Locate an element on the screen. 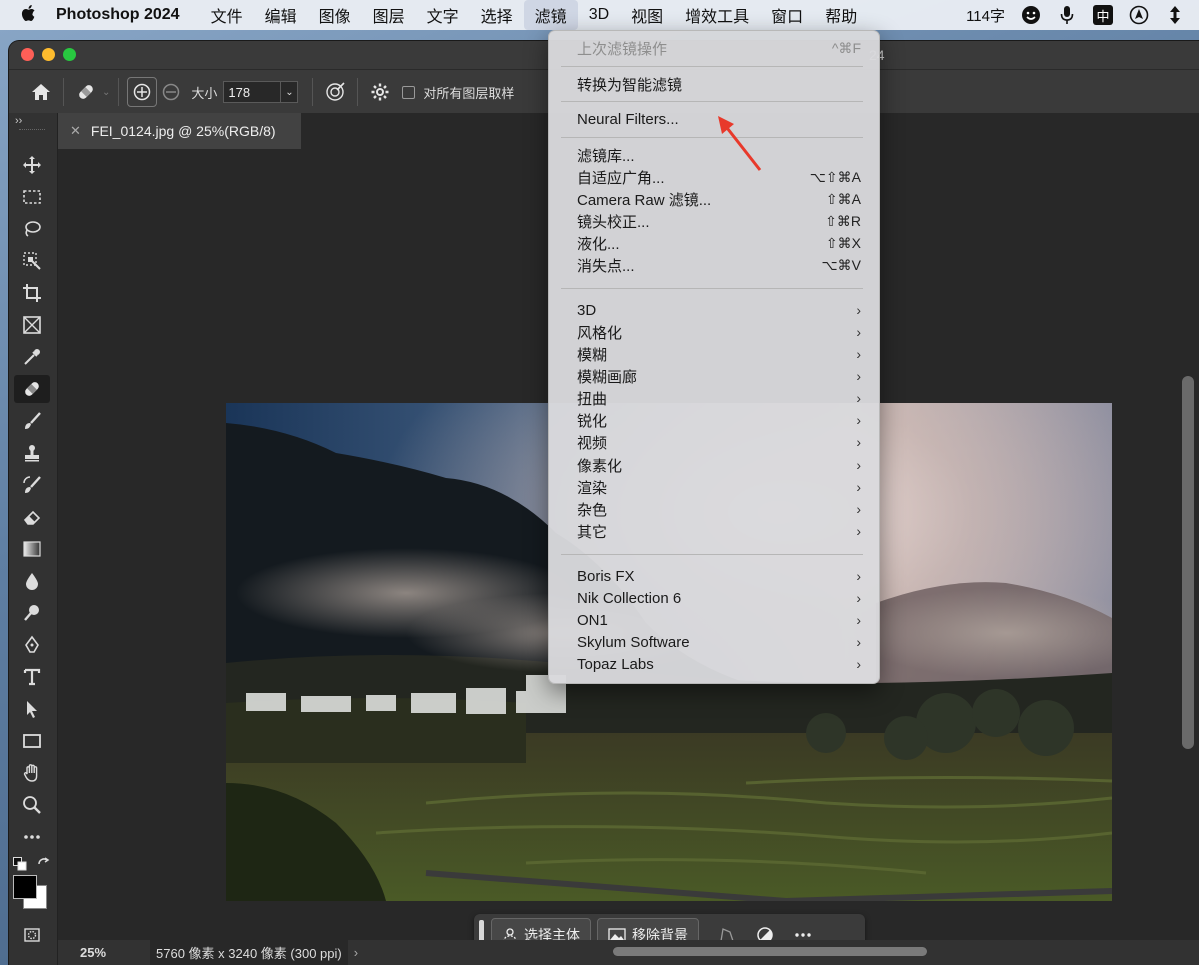 The image size is (1199, 965). submenu-blur: 模糊 › is located at coordinates (719, 354).